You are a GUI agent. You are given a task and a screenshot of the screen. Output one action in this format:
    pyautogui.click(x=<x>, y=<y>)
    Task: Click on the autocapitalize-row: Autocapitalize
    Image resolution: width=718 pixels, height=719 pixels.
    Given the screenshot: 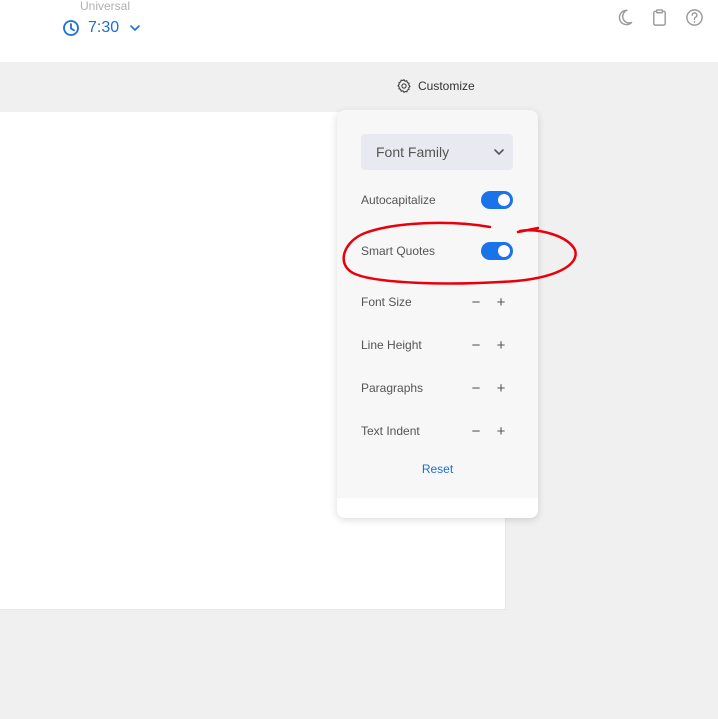 What is the action you would take?
    pyautogui.click(x=437, y=200)
    